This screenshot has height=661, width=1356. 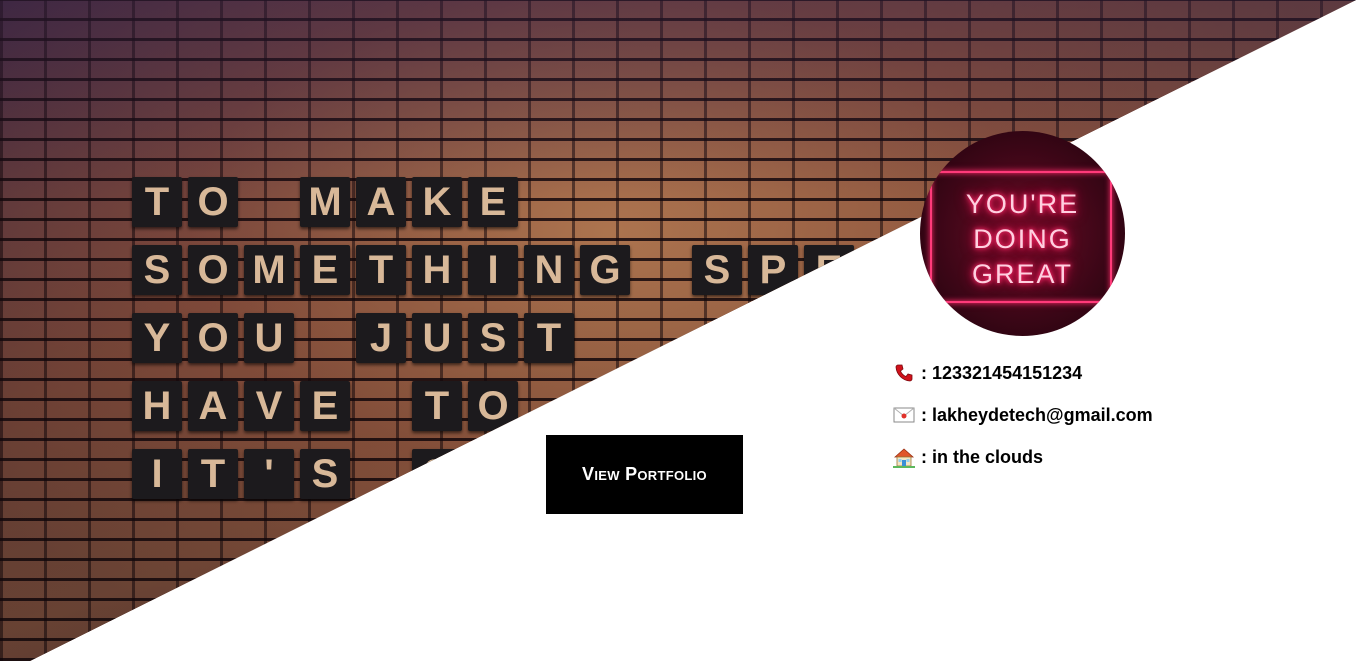 What do you see at coordinates (982, 456) in the screenshot?
I see `address-text: : in the clouds` at bounding box center [982, 456].